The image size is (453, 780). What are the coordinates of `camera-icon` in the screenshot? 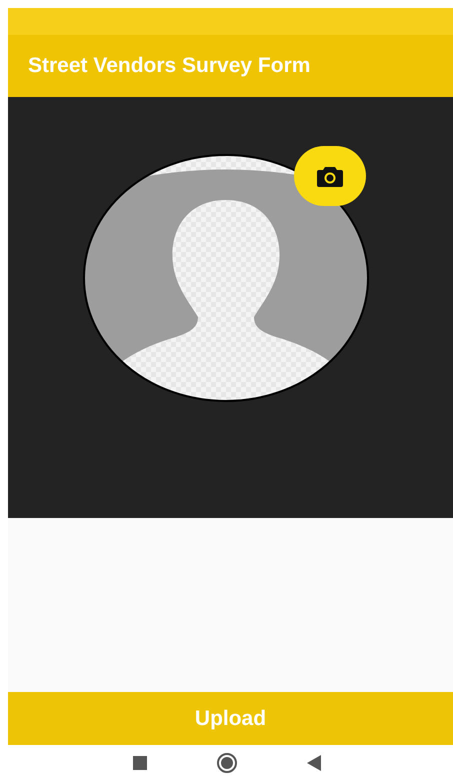 It's located at (329, 176).